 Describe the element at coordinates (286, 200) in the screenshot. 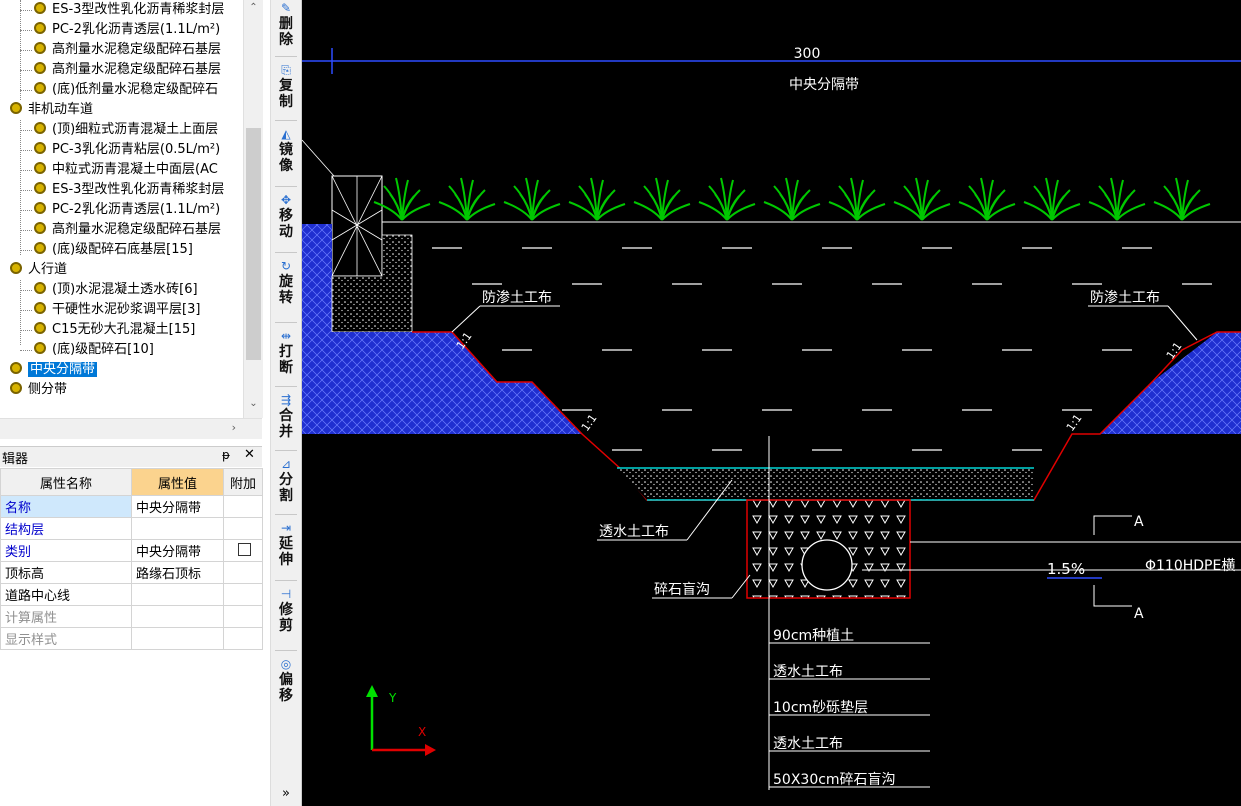

I see `move-icon: ✥` at that location.